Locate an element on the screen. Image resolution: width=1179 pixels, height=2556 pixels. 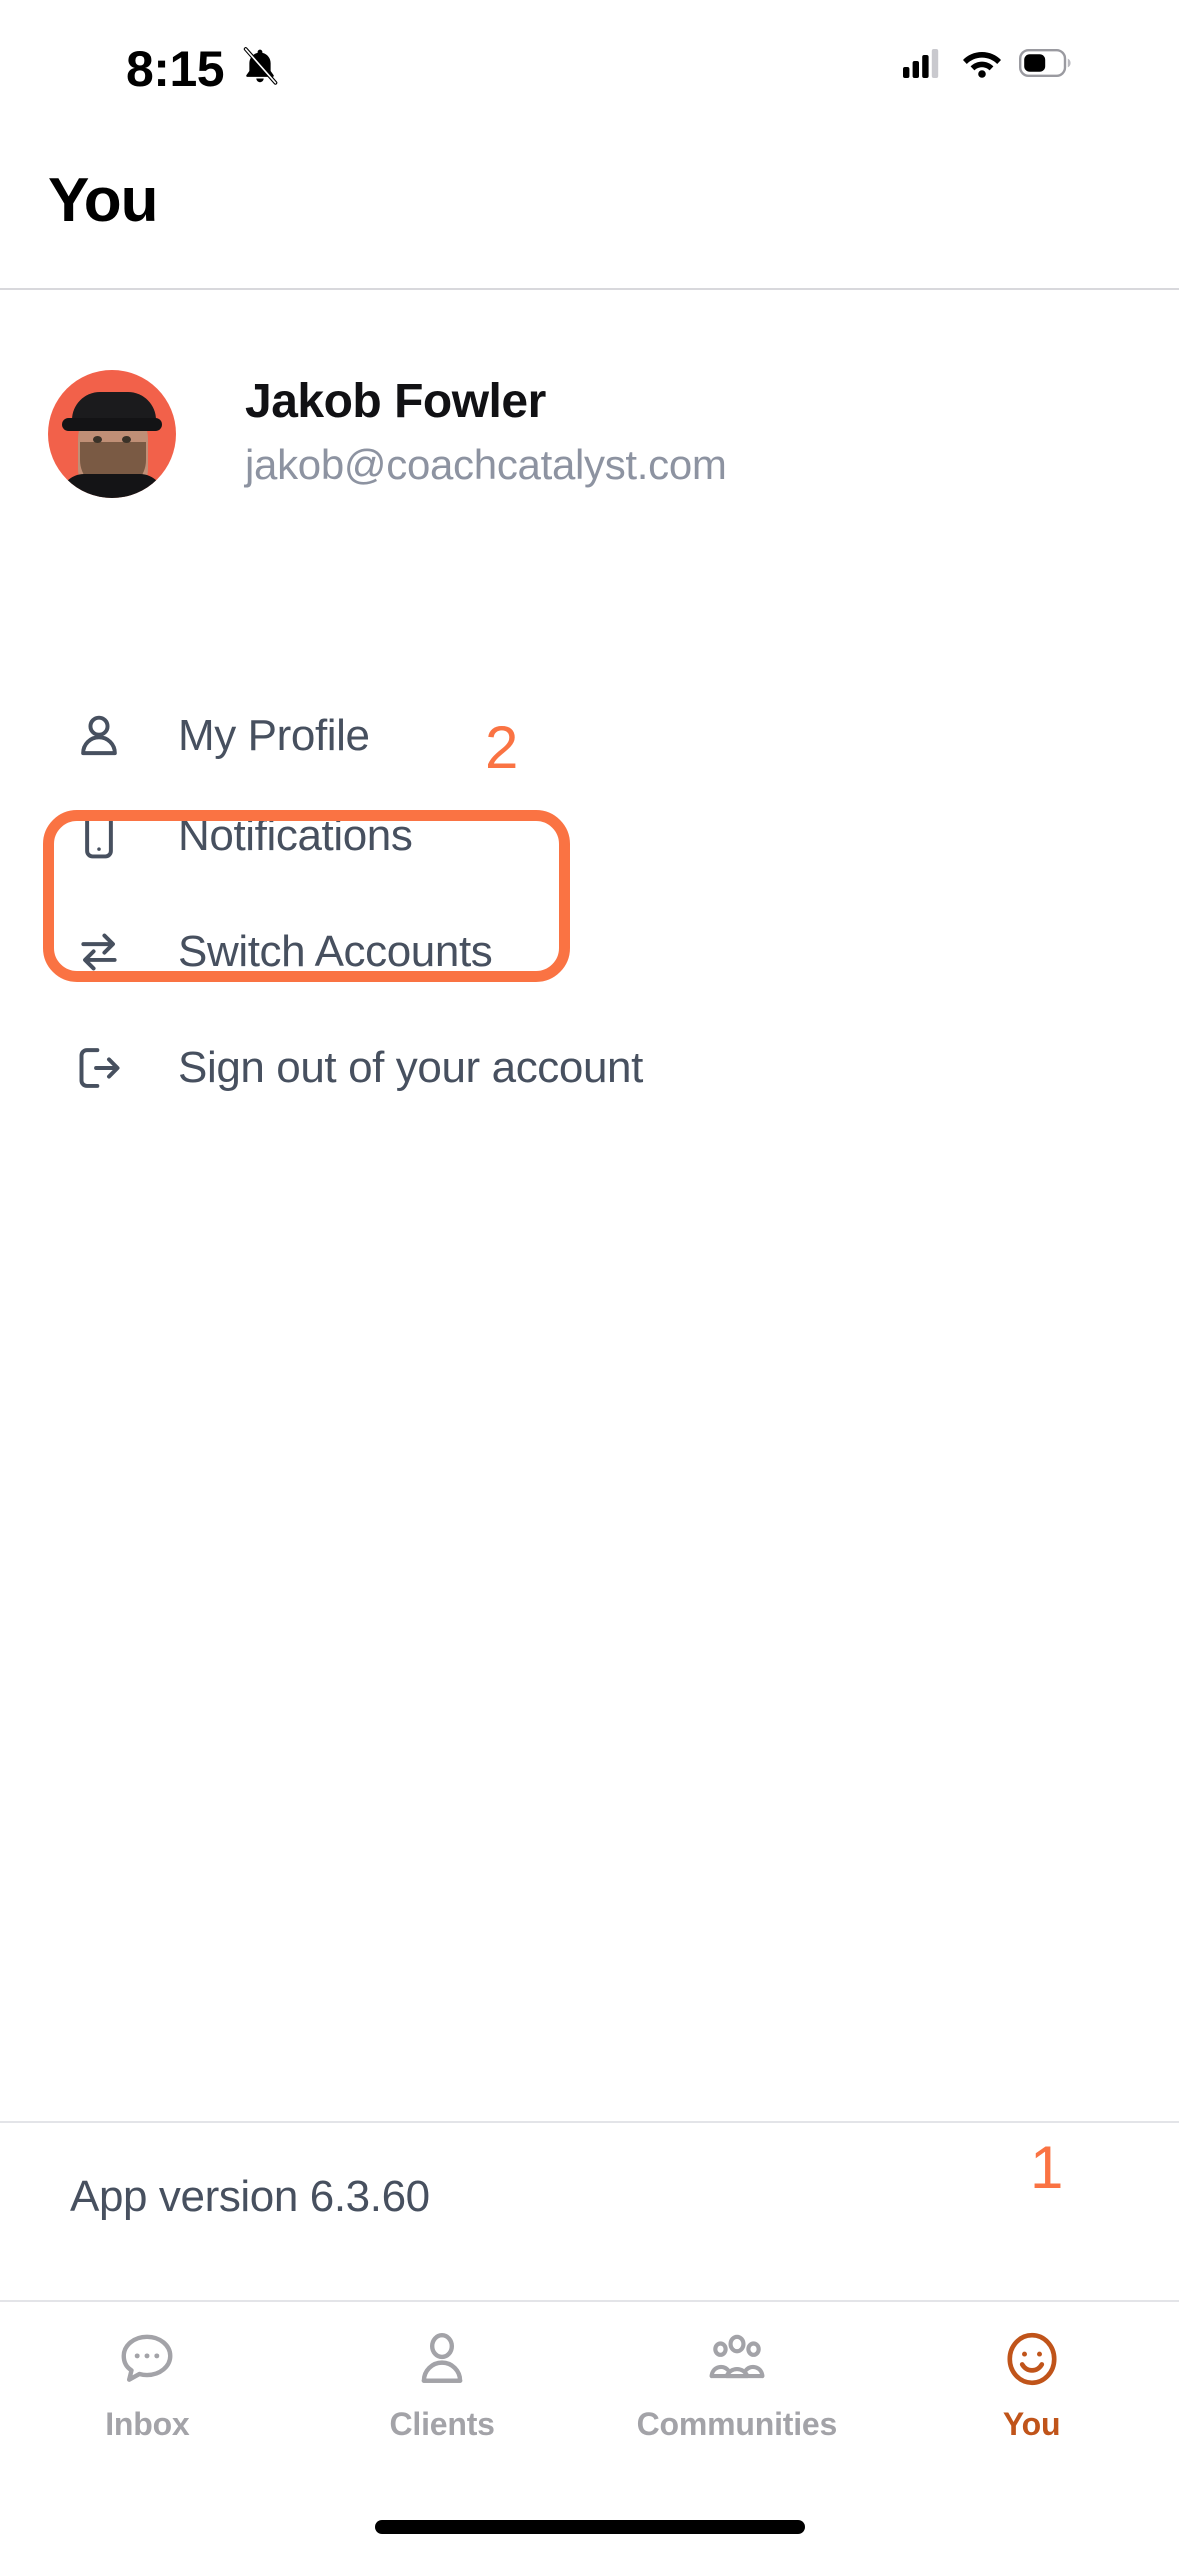
status-bar-left: 8:15 is located at coordinates (204, 69).